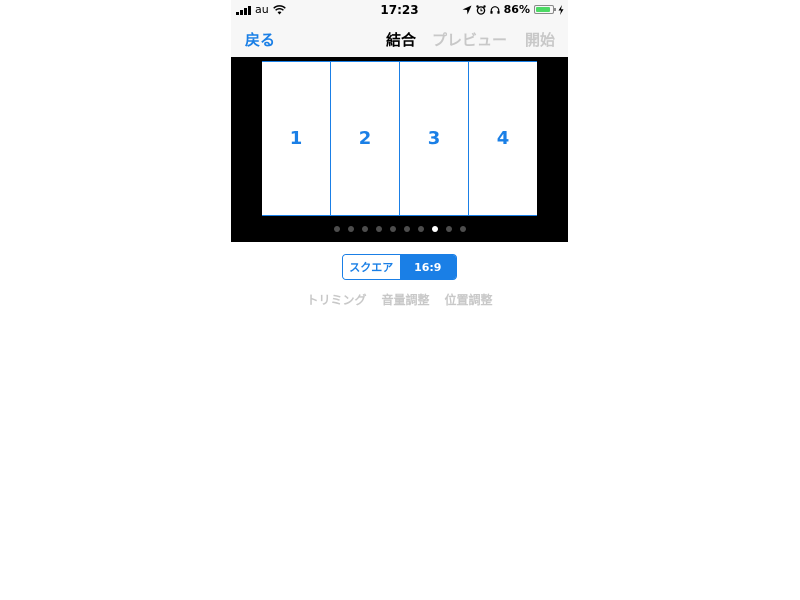 The image size is (800, 600). Describe the element at coordinates (399, 229) in the screenshot. I see `page-indicator` at that location.